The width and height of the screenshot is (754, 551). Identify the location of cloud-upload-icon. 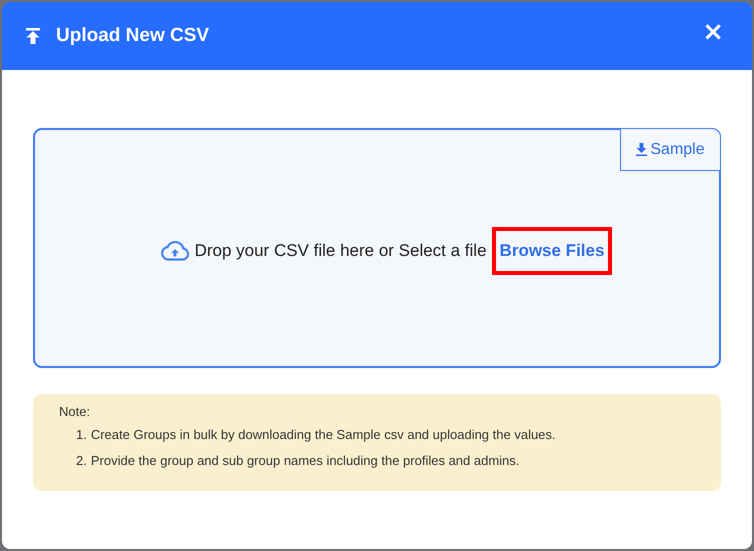
(175, 251).